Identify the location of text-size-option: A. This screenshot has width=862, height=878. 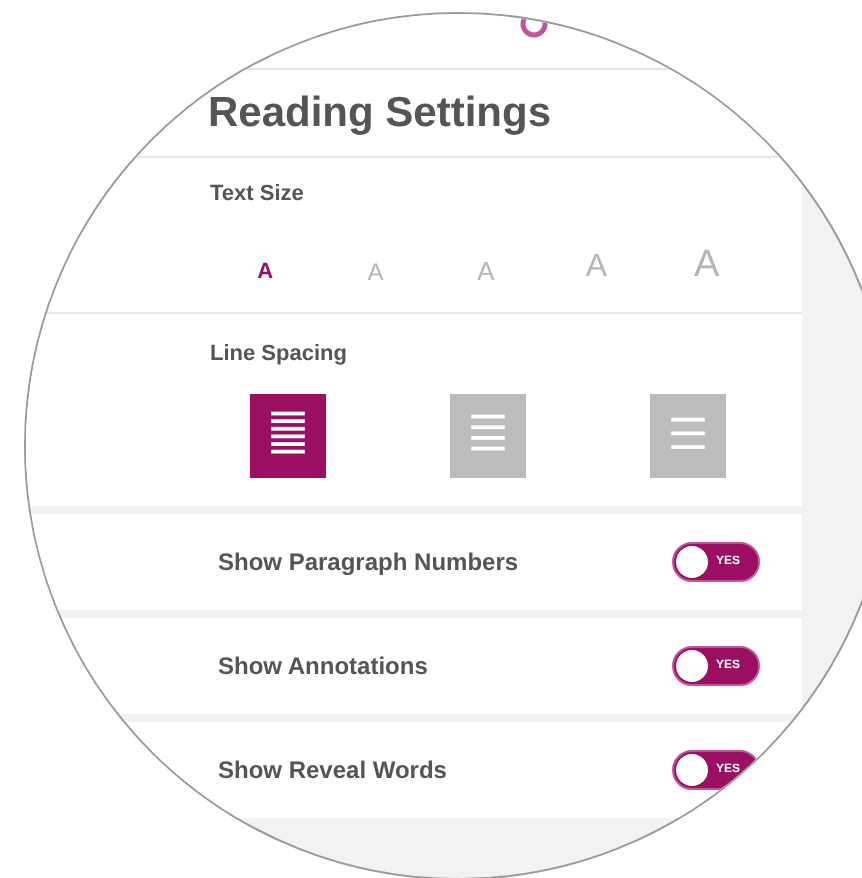
(265, 272).